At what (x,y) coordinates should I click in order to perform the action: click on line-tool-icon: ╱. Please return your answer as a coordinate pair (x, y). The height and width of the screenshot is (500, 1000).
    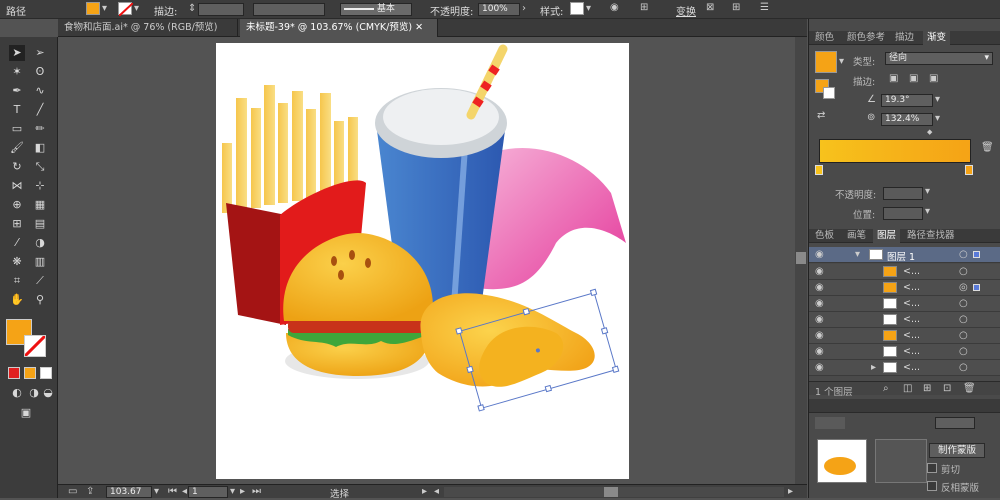
    Looking at the image, I should click on (40, 110).